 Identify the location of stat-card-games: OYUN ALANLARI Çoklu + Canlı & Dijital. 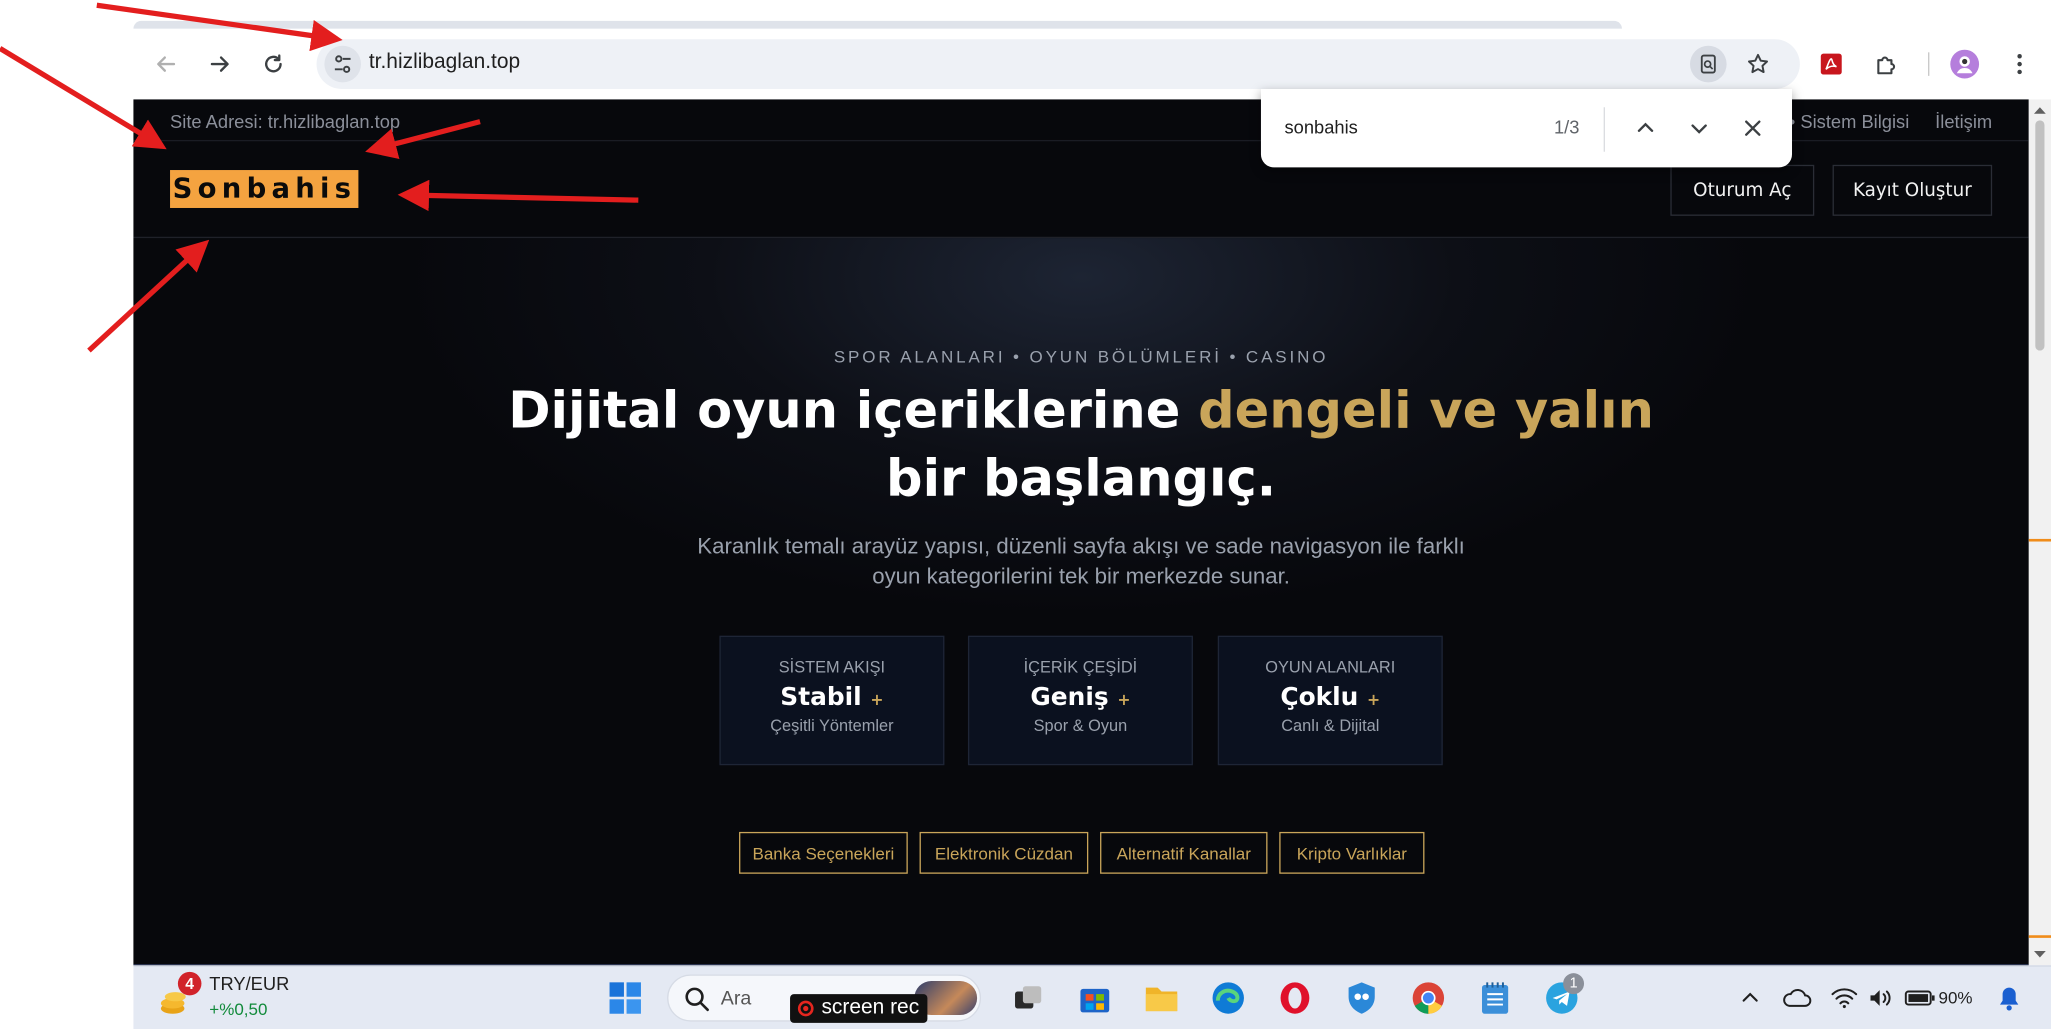
(1330, 700).